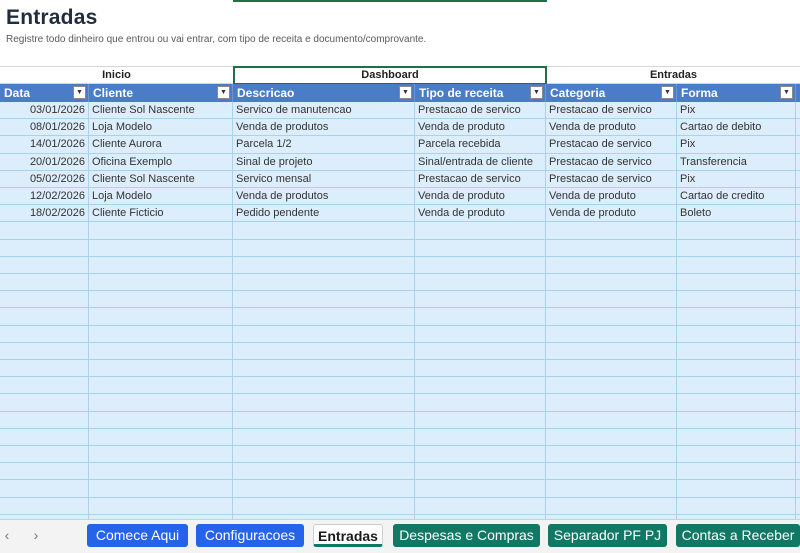  I want to click on cell-descricao: Sinal de projeto, so click(324, 162).